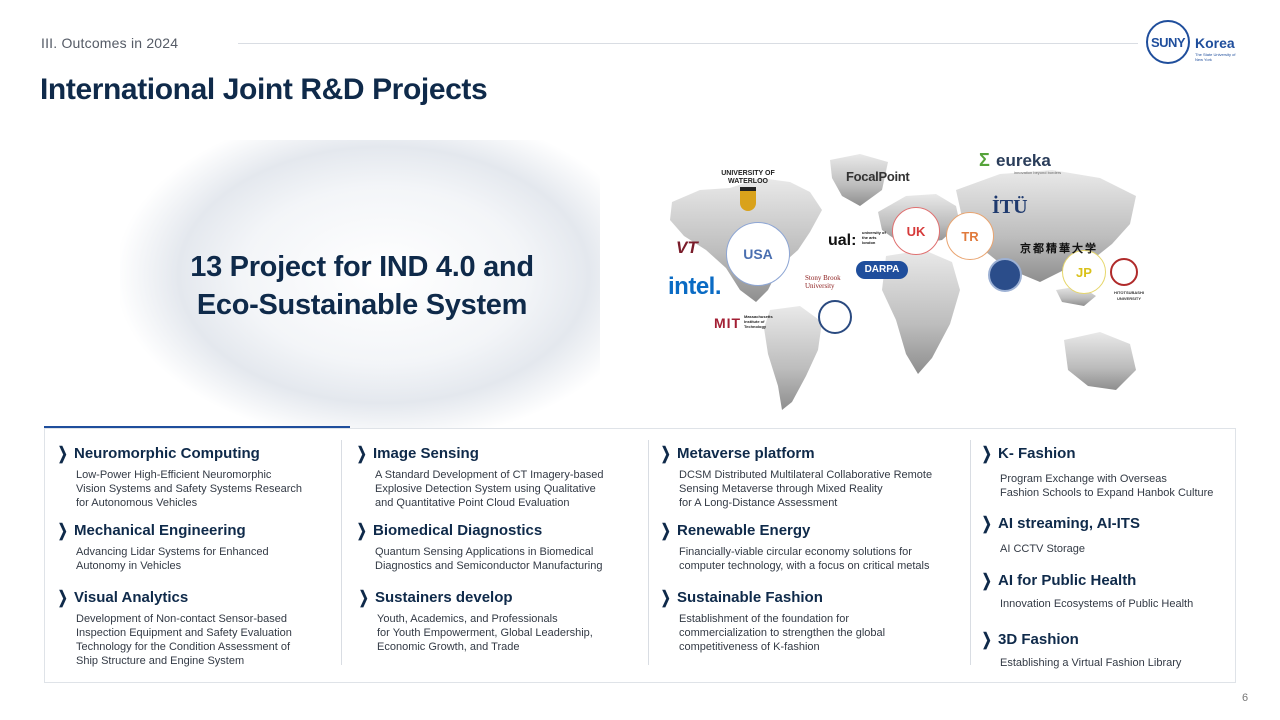 This screenshot has width=1280, height=720. I want to click on eureka-sigma-icon: Σ, so click(984, 160).